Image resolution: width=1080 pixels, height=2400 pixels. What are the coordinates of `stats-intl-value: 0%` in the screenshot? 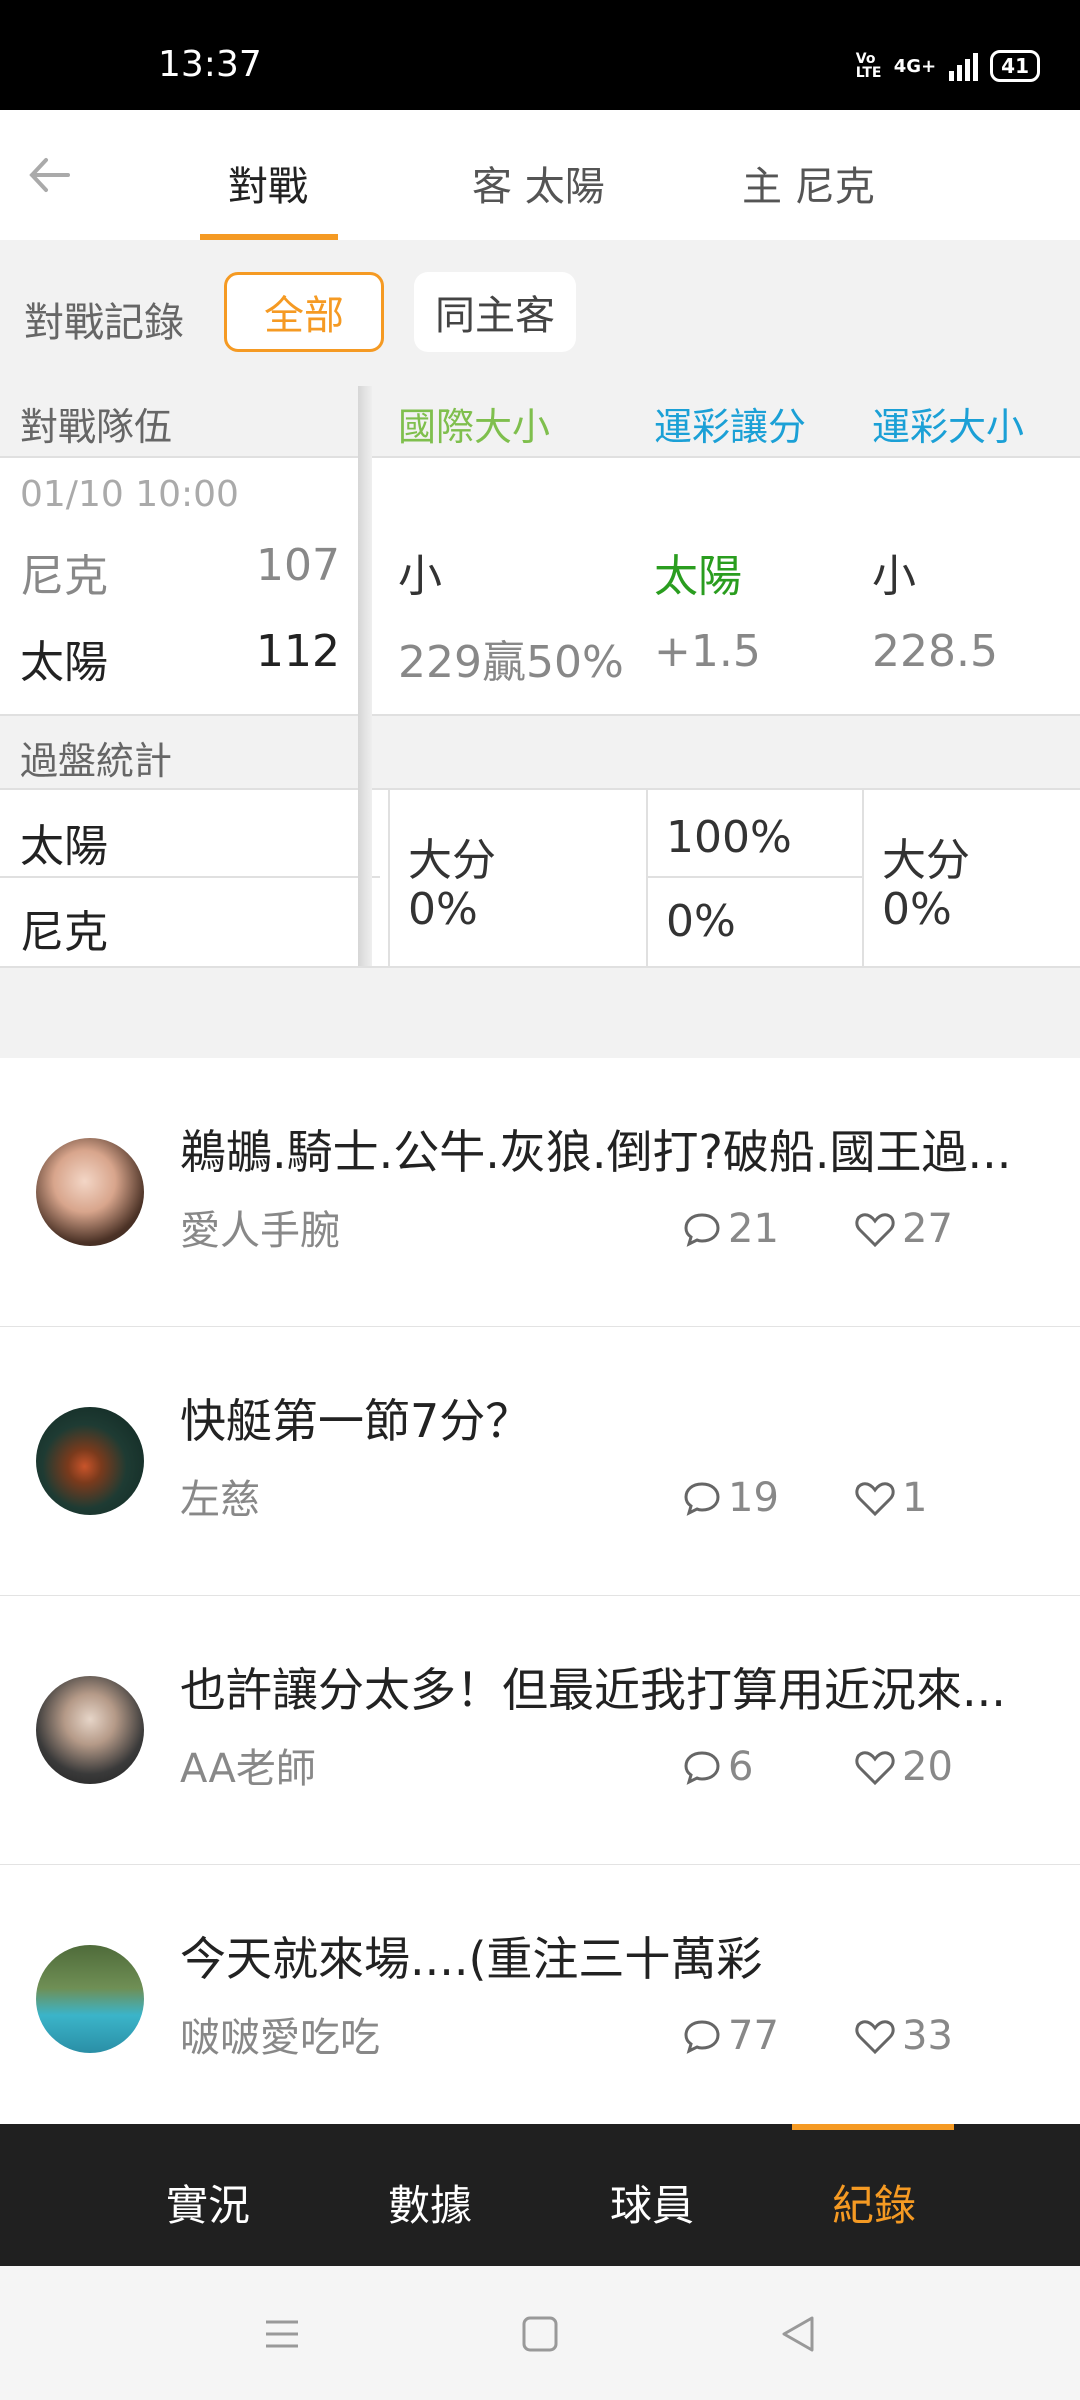 It's located at (443, 909).